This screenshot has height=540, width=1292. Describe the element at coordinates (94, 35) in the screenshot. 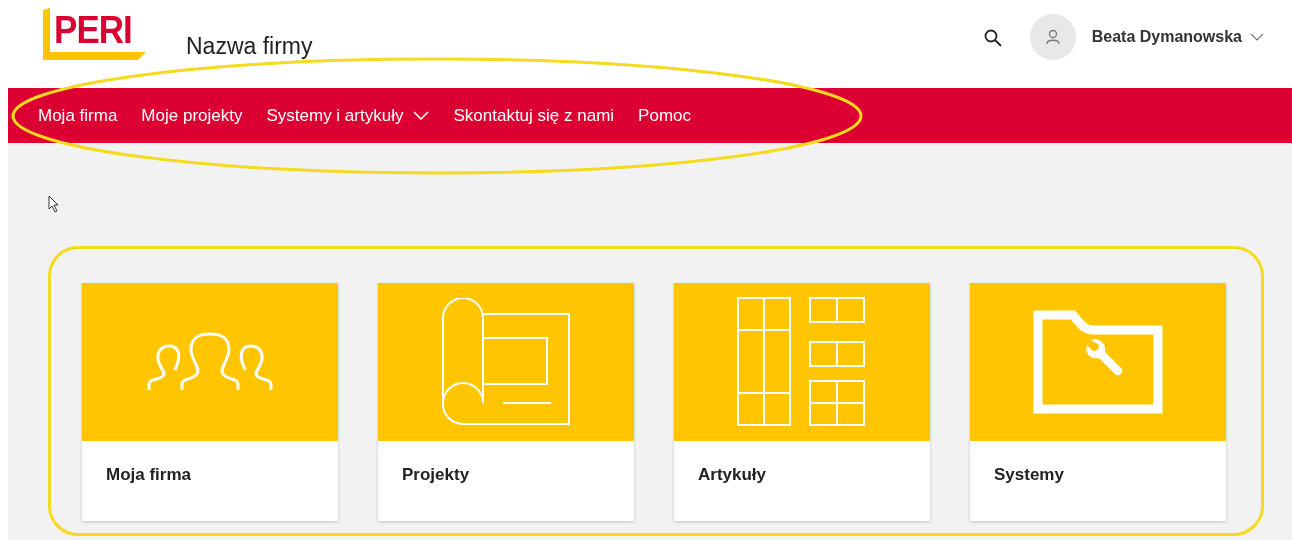

I see `peri-logo: PERI` at that location.